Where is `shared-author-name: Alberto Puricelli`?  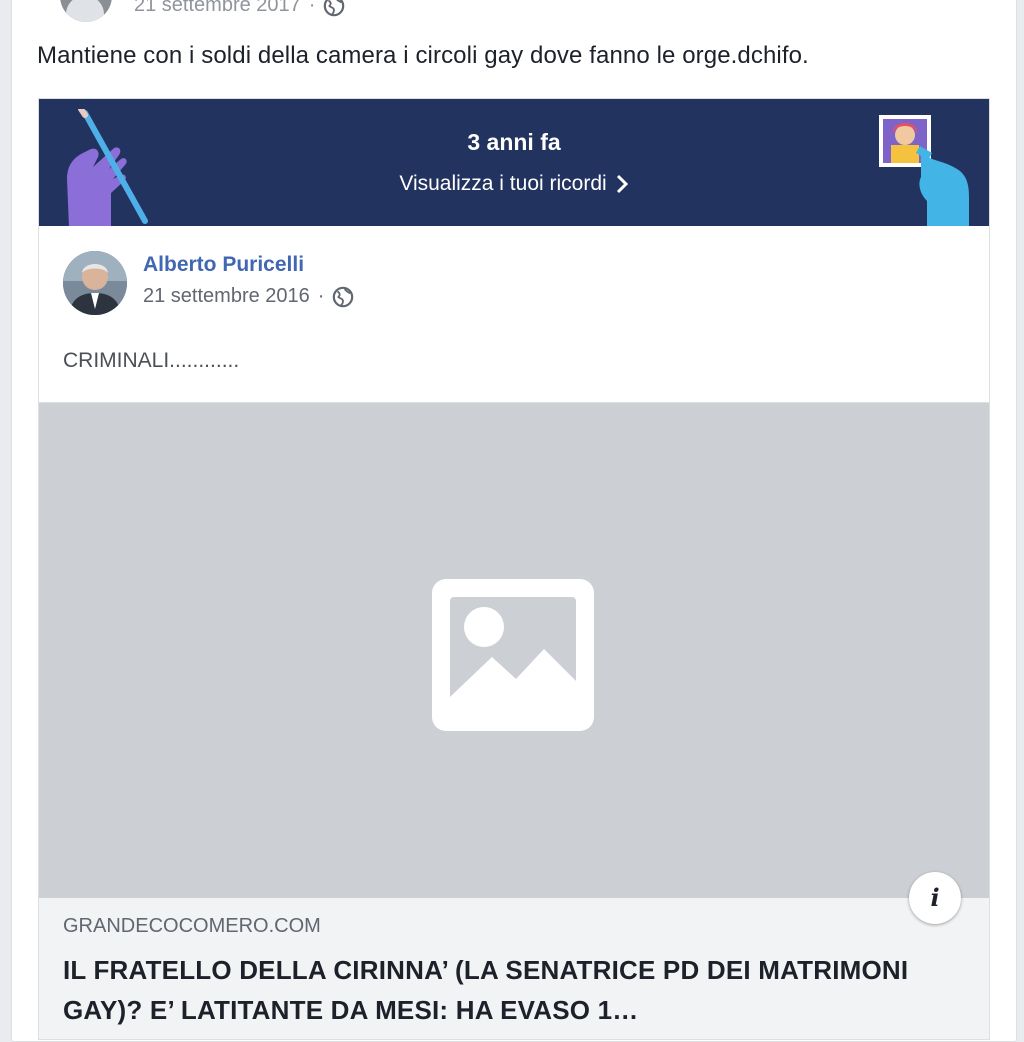 shared-author-name: Alberto Puricelli is located at coordinates (223, 265).